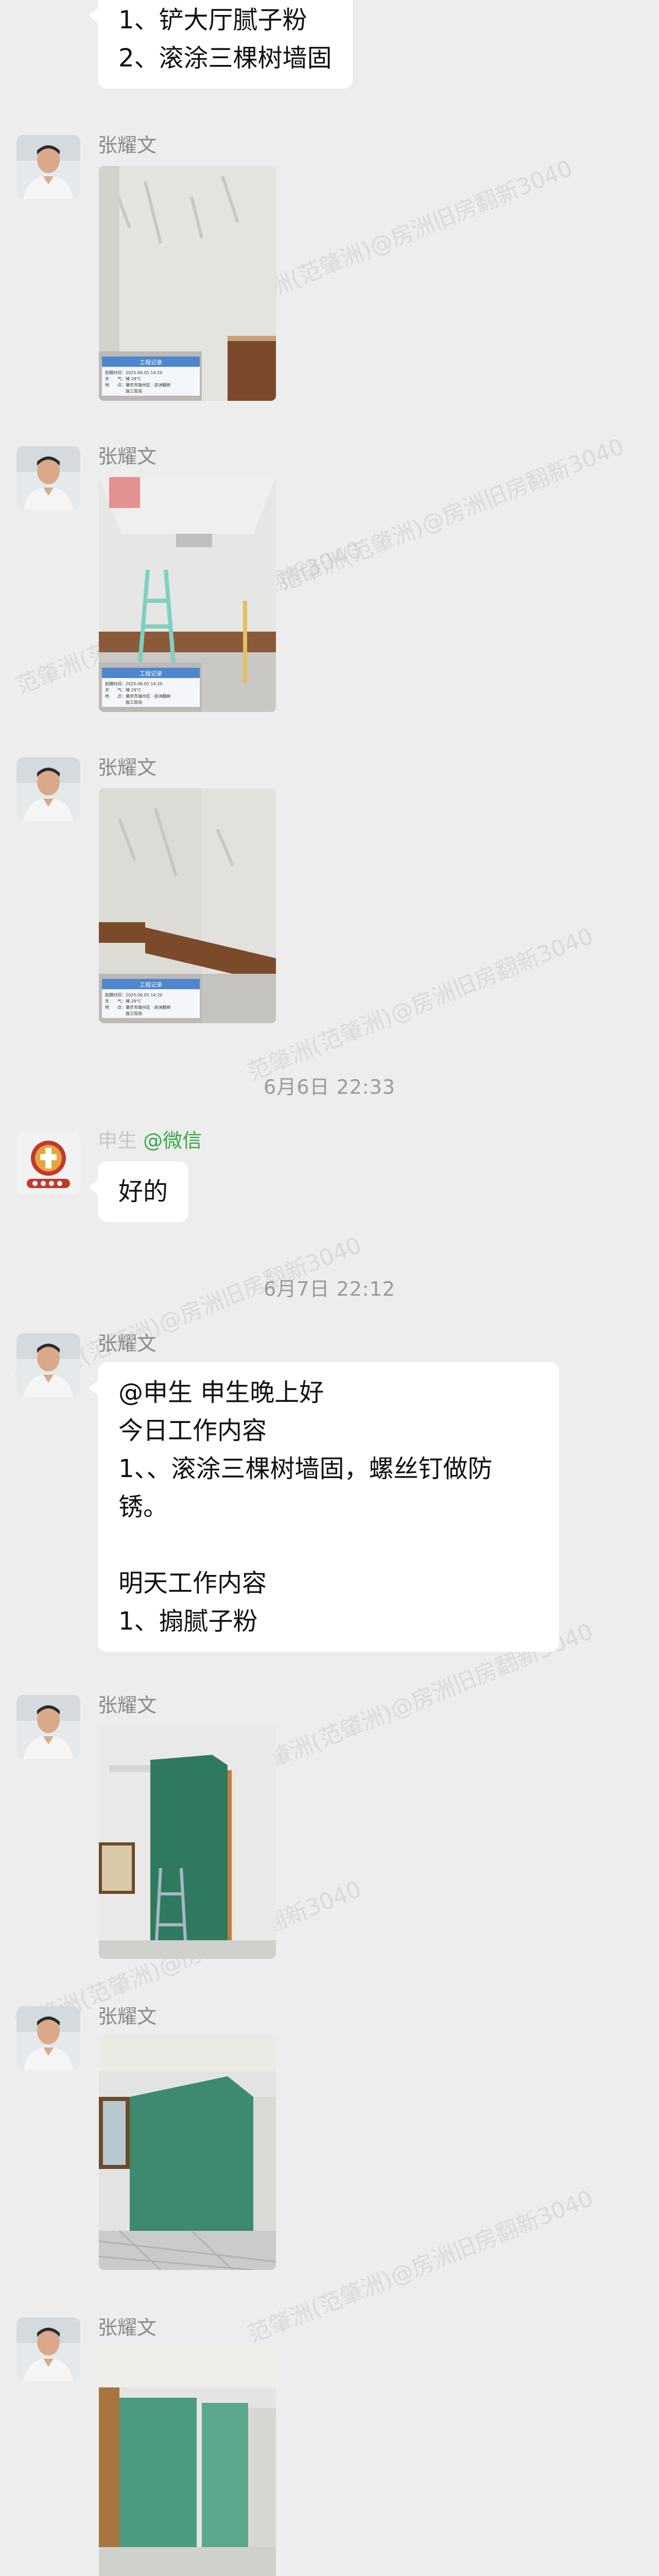 Image resolution: width=659 pixels, height=2576 pixels. I want to click on sender-name-blurred: 申生, so click(118, 1140).